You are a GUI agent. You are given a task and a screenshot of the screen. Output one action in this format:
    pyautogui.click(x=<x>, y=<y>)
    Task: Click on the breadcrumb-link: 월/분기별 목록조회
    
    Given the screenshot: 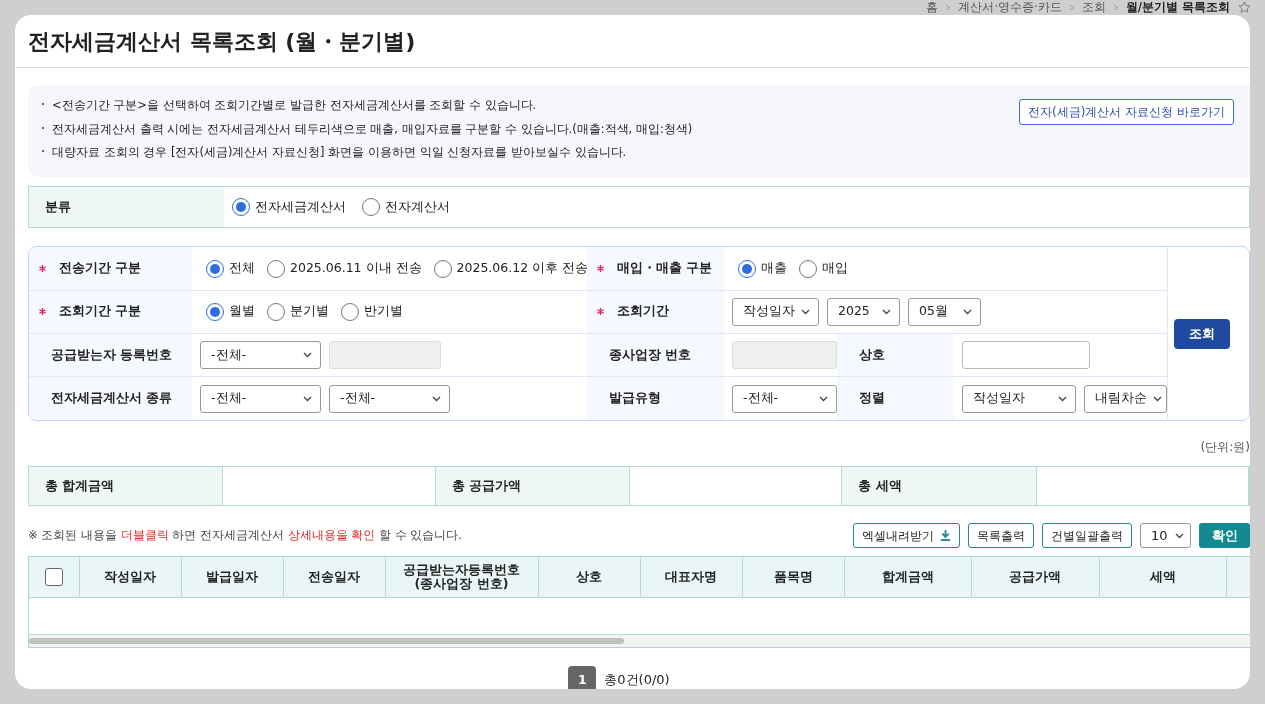 What is the action you would take?
    pyautogui.click(x=1177, y=7)
    